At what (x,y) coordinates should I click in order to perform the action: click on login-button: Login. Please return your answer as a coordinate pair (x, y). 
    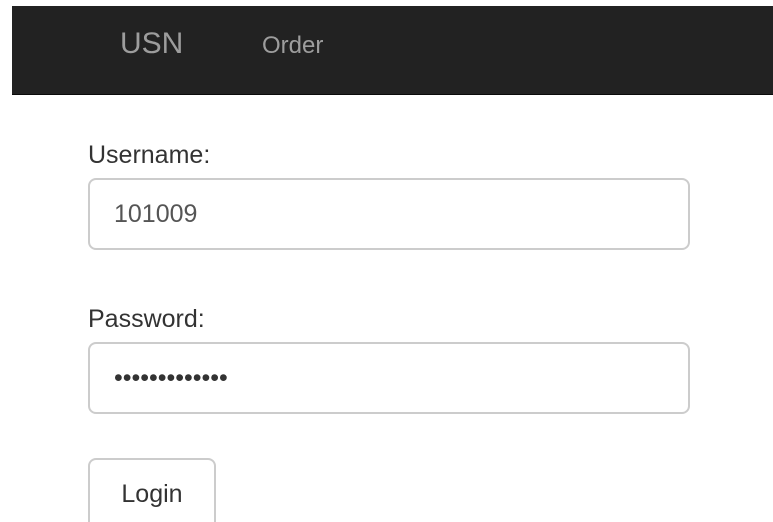
    Looking at the image, I should click on (152, 490).